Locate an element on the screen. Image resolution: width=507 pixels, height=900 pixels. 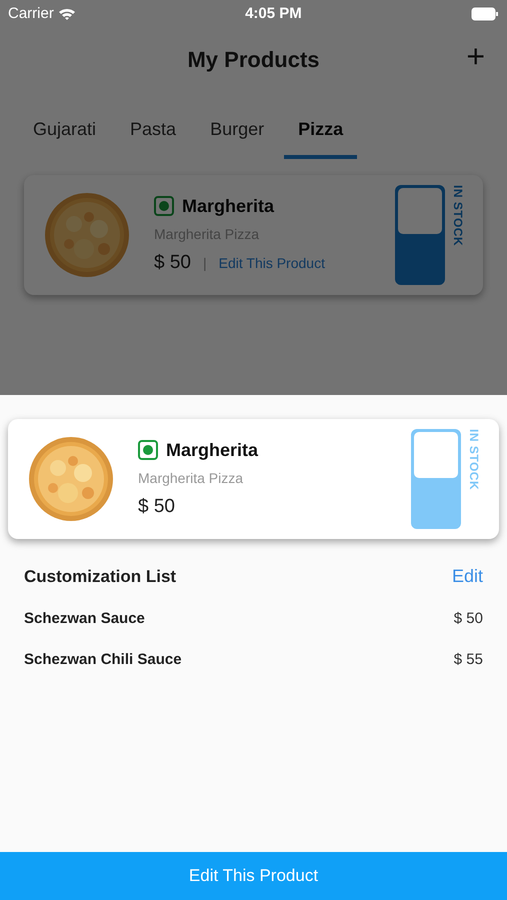
category-tab: Pasta is located at coordinates (153, 132).